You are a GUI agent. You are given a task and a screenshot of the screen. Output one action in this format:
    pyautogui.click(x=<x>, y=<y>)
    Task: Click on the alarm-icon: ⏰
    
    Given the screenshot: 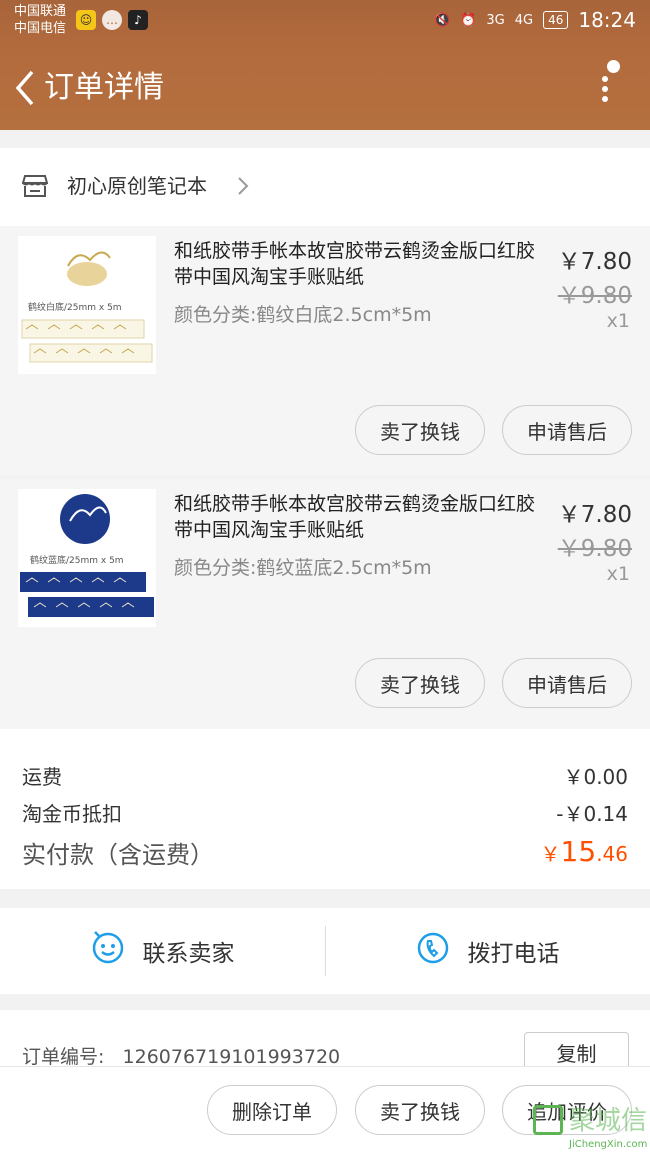 What is the action you would take?
    pyautogui.click(x=468, y=20)
    